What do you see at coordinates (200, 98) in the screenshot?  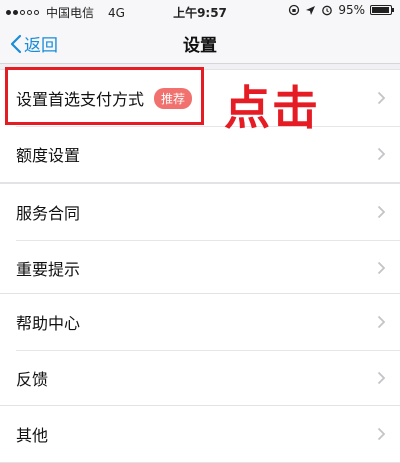 I see `list-item-preferred-payment: 设置首选支付方式 推荐` at bounding box center [200, 98].